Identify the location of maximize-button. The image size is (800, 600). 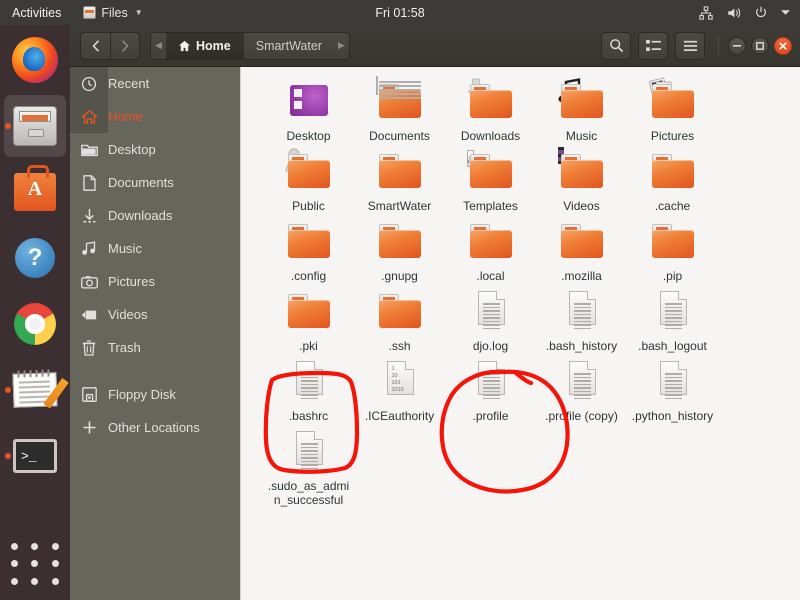
(760, 45).